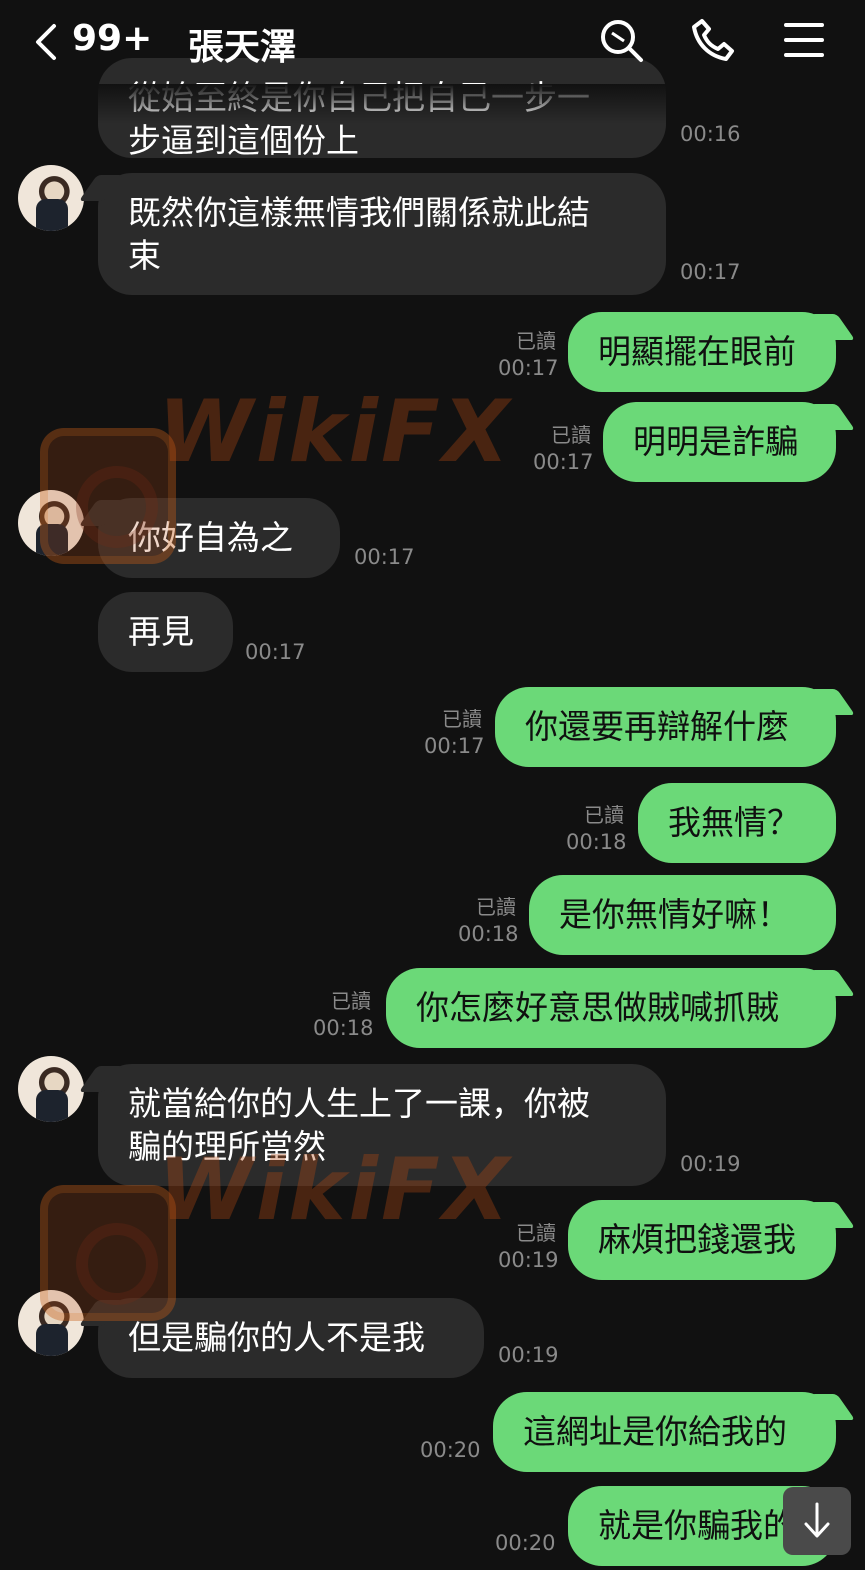 Image resolution: width=865 pixels, height=1570 pixels. What do you see at coordinates (112, 38) in the screenshot?
I see `unread-count: 99+` at bounding box center [112, 38].